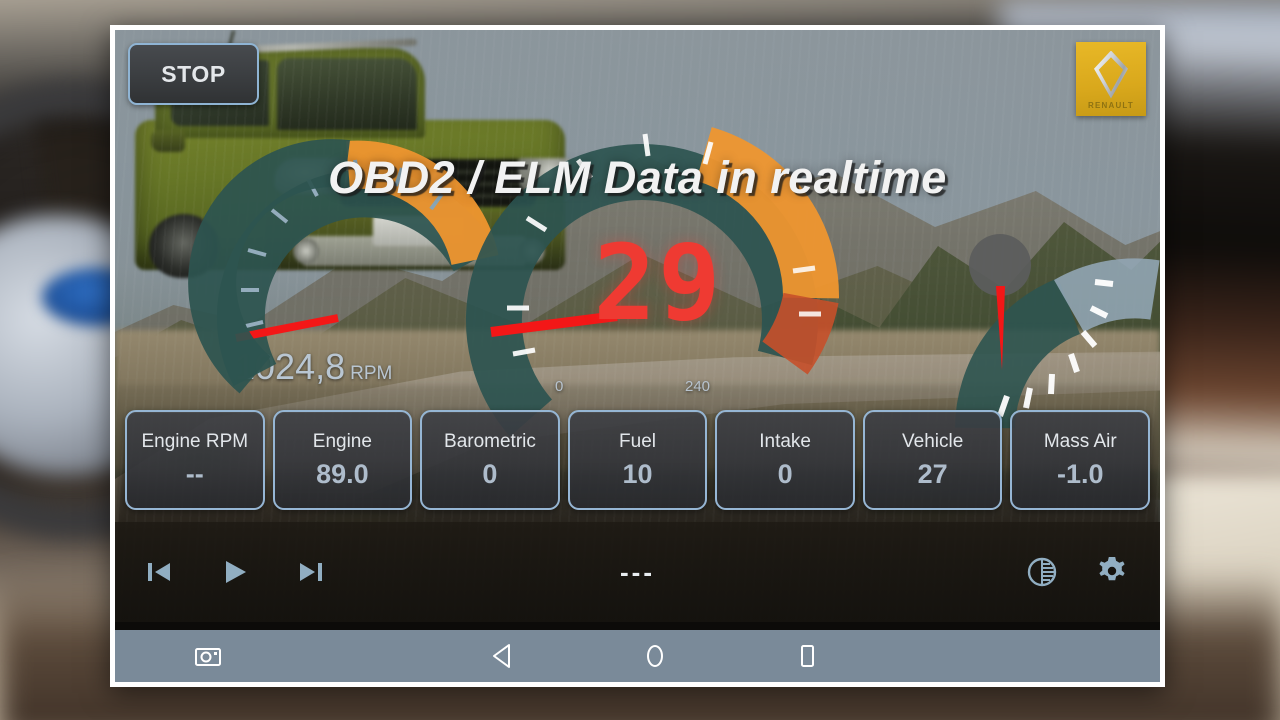  What do you see at coordinates (637, 626) in the screenshot?
I see `navbar-separator` at bounding box center [637, 626].